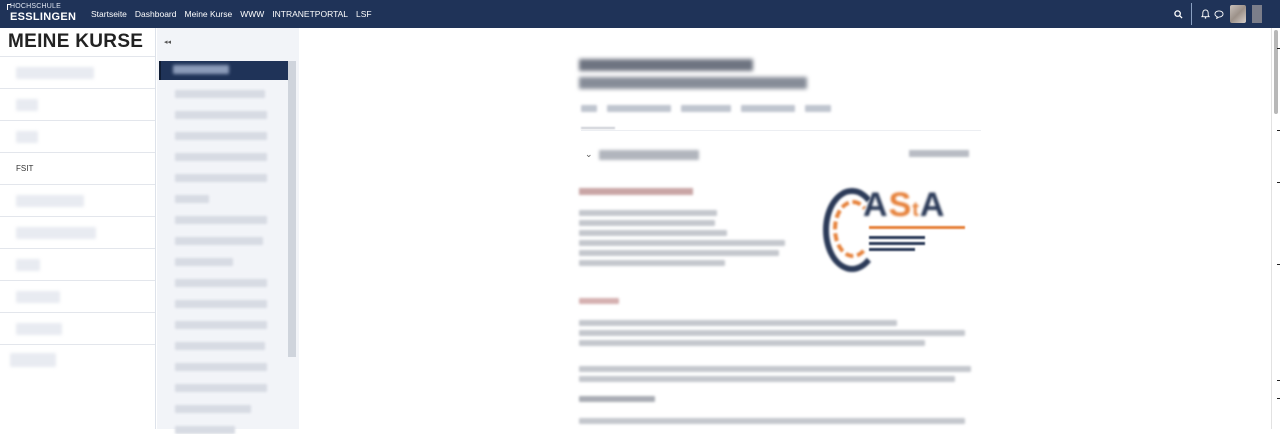 The width and height of the screenshot is (1280, 434). I want to click on course-index-item-active, so click(224, 70).